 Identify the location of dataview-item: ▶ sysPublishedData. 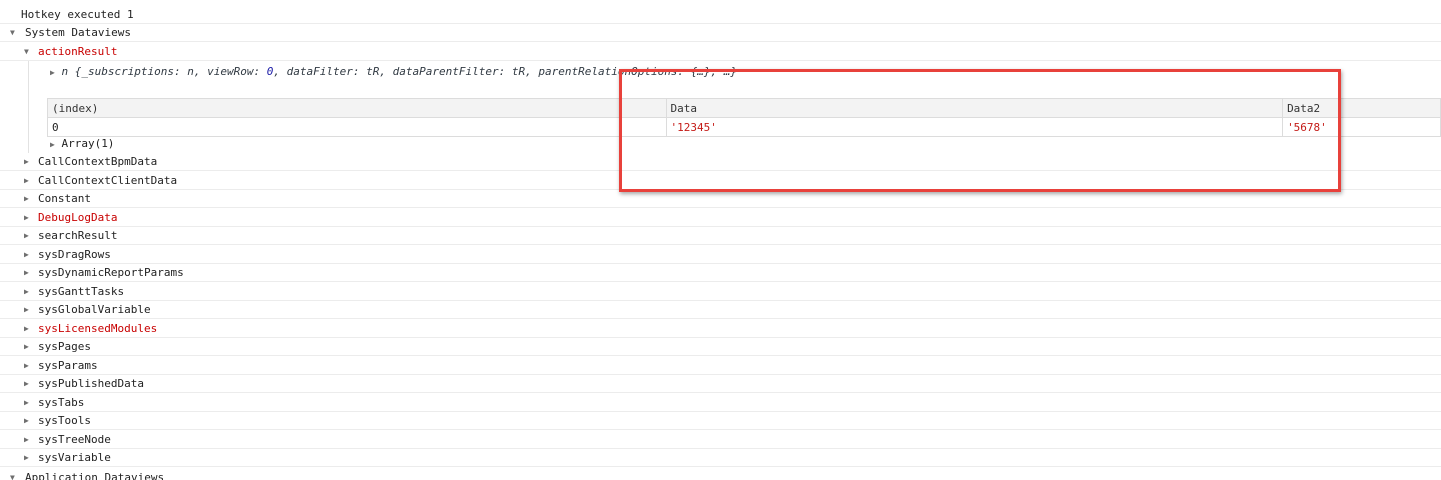
(720, 384).